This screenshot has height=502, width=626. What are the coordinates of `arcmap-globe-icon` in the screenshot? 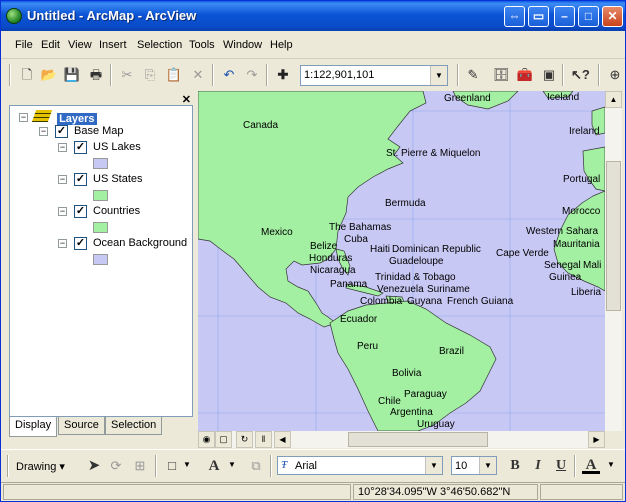 It's located at (14, 16).